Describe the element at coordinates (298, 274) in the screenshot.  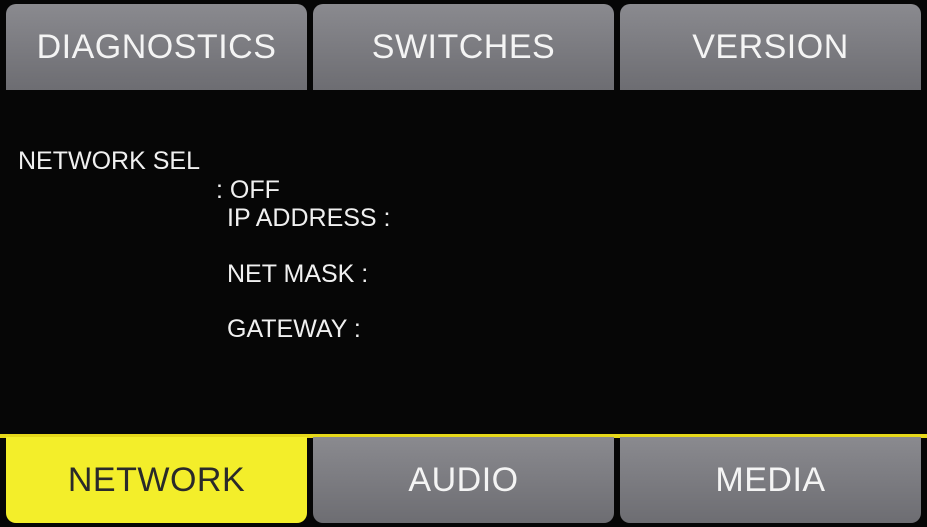
I see `net-mask-label: NET MASK :` at that location.